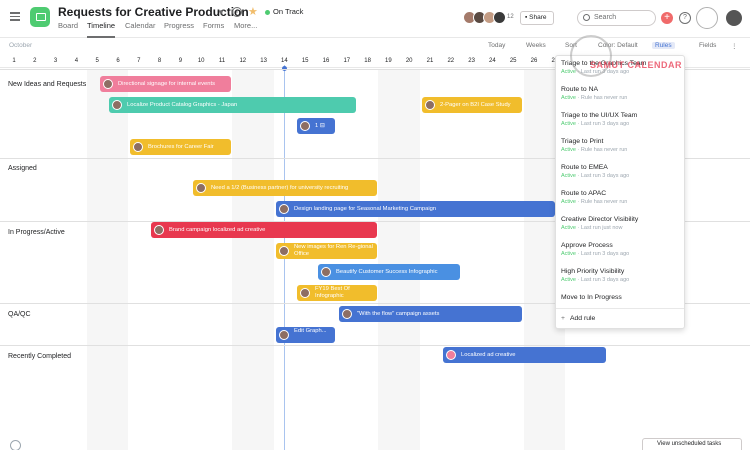 The height and width of the screenshot is (450, 750). What do you see at coordinates (237, 12) in the screenshot?
I see `info-icon: i` at bounding box center [237, 12].